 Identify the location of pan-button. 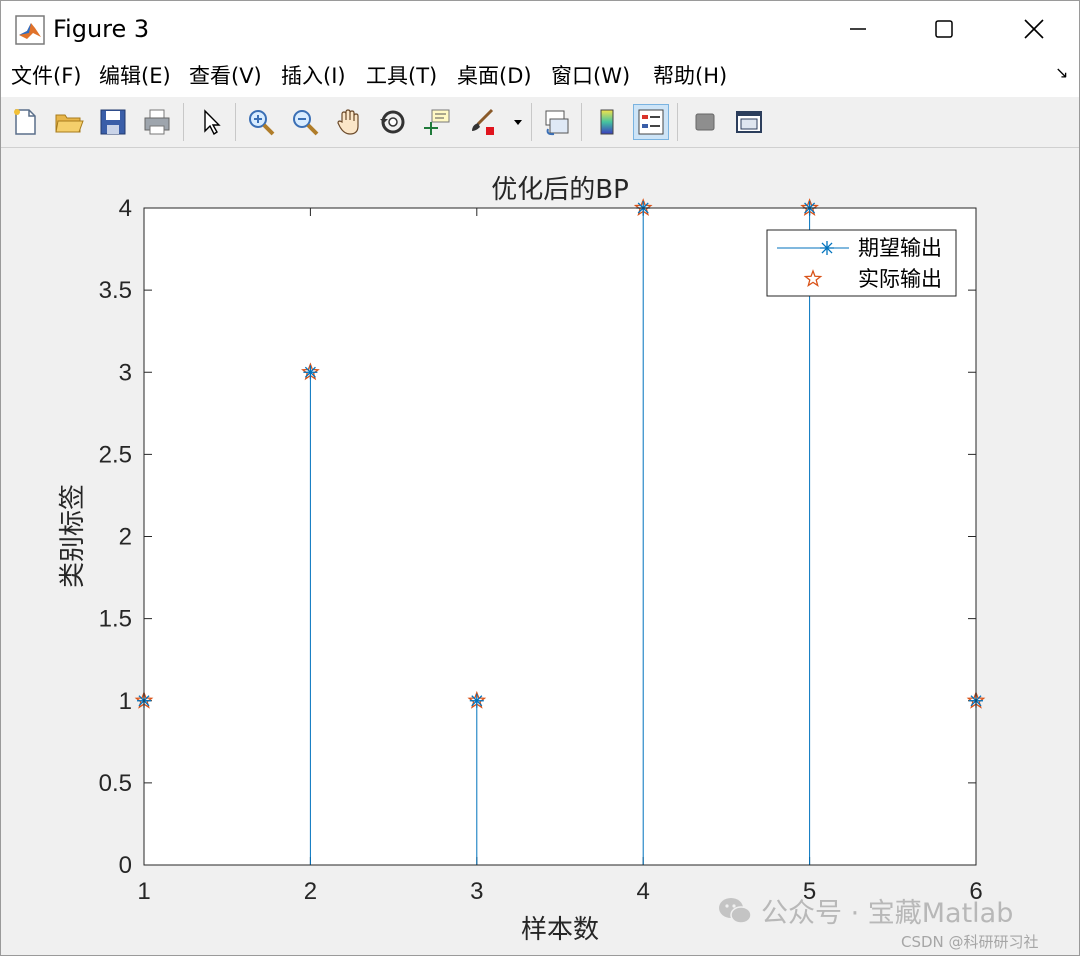
(349, 122).